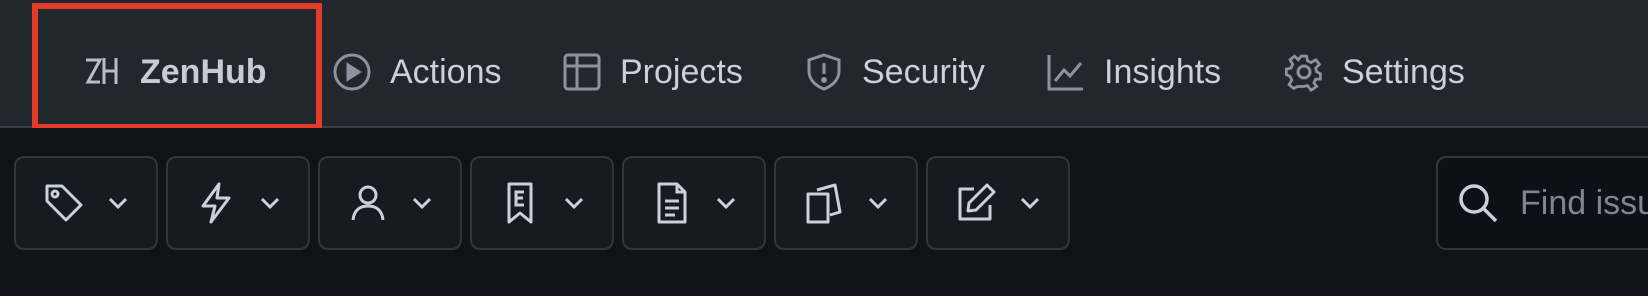 This screenshot has width=1648, height=296. What do you see at coordinates (1478, 203) in the screenshot?
I see `search-icon` at bounding box center [1478, 203].